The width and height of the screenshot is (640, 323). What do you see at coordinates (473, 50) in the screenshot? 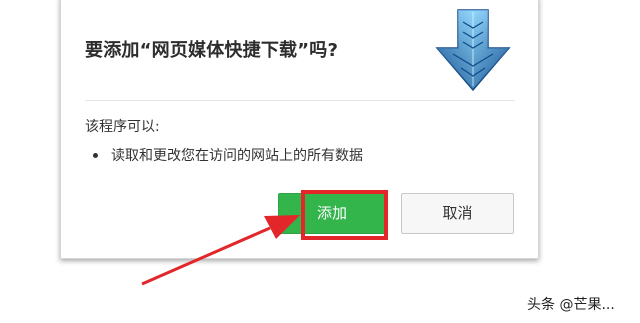
I see `download-arrow-icon` at bounding box center [473, 50].